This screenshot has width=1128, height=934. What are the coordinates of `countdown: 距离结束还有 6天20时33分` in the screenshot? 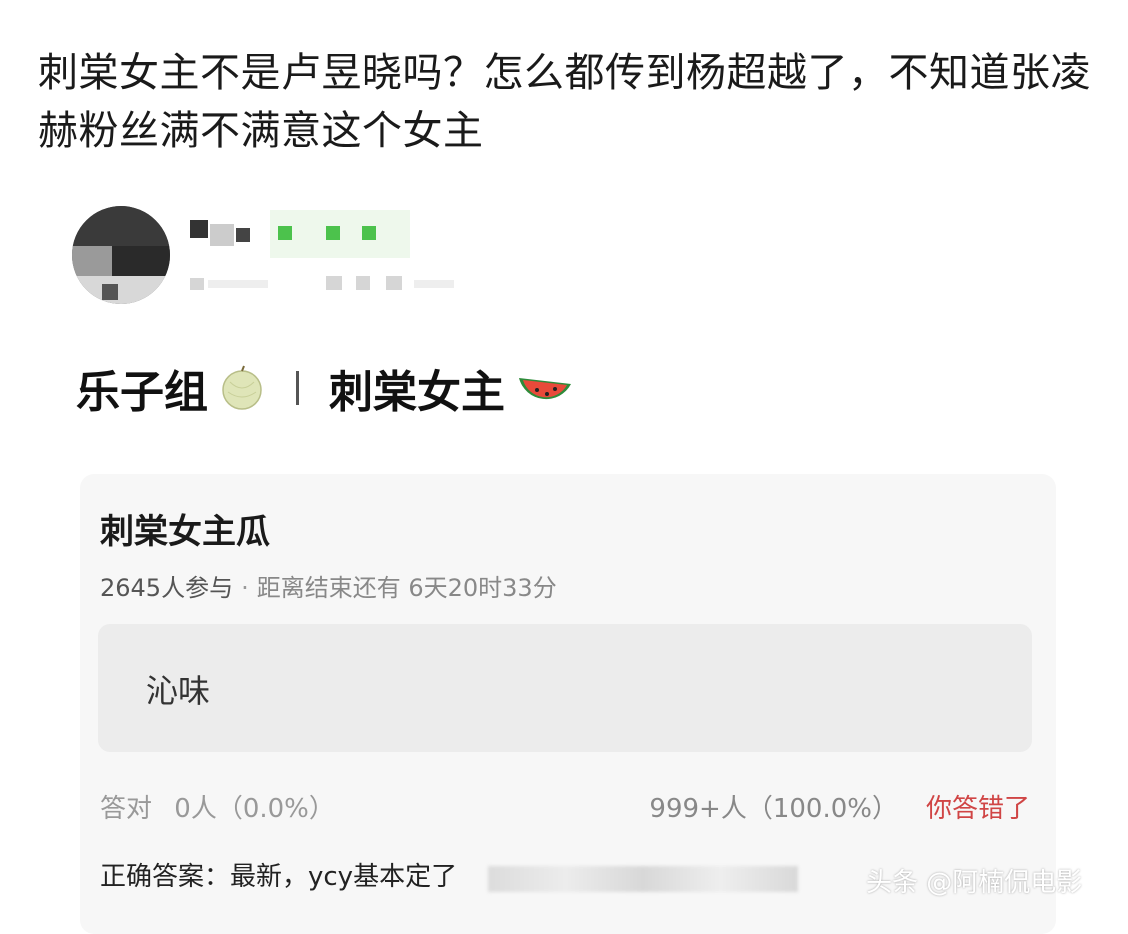 It's located at (406, 588).